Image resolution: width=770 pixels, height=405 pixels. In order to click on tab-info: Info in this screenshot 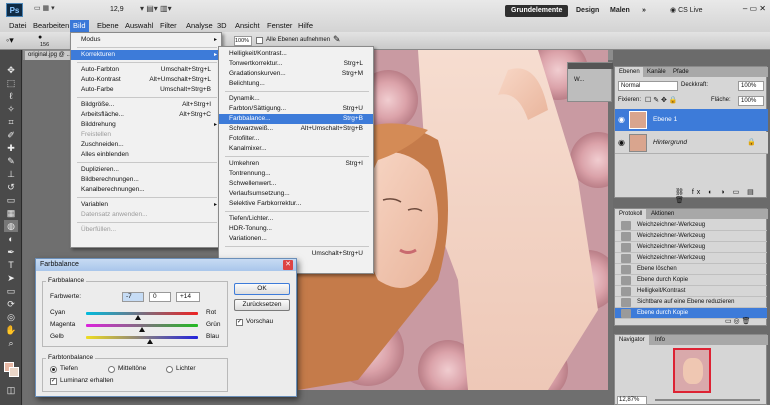, I will do `click(660, 340)`.